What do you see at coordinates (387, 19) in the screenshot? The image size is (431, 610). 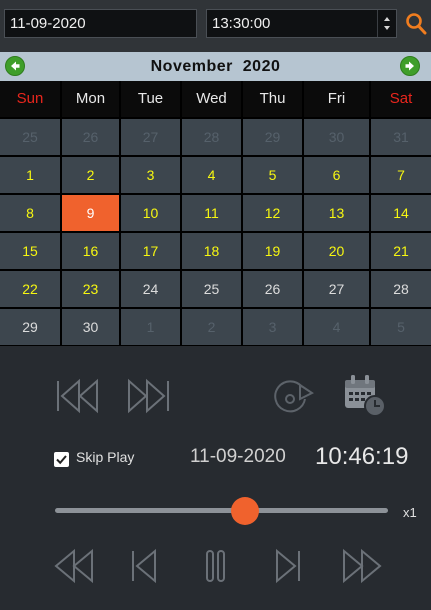 I see `spin-up-icon` at bounding box center [387, 19].